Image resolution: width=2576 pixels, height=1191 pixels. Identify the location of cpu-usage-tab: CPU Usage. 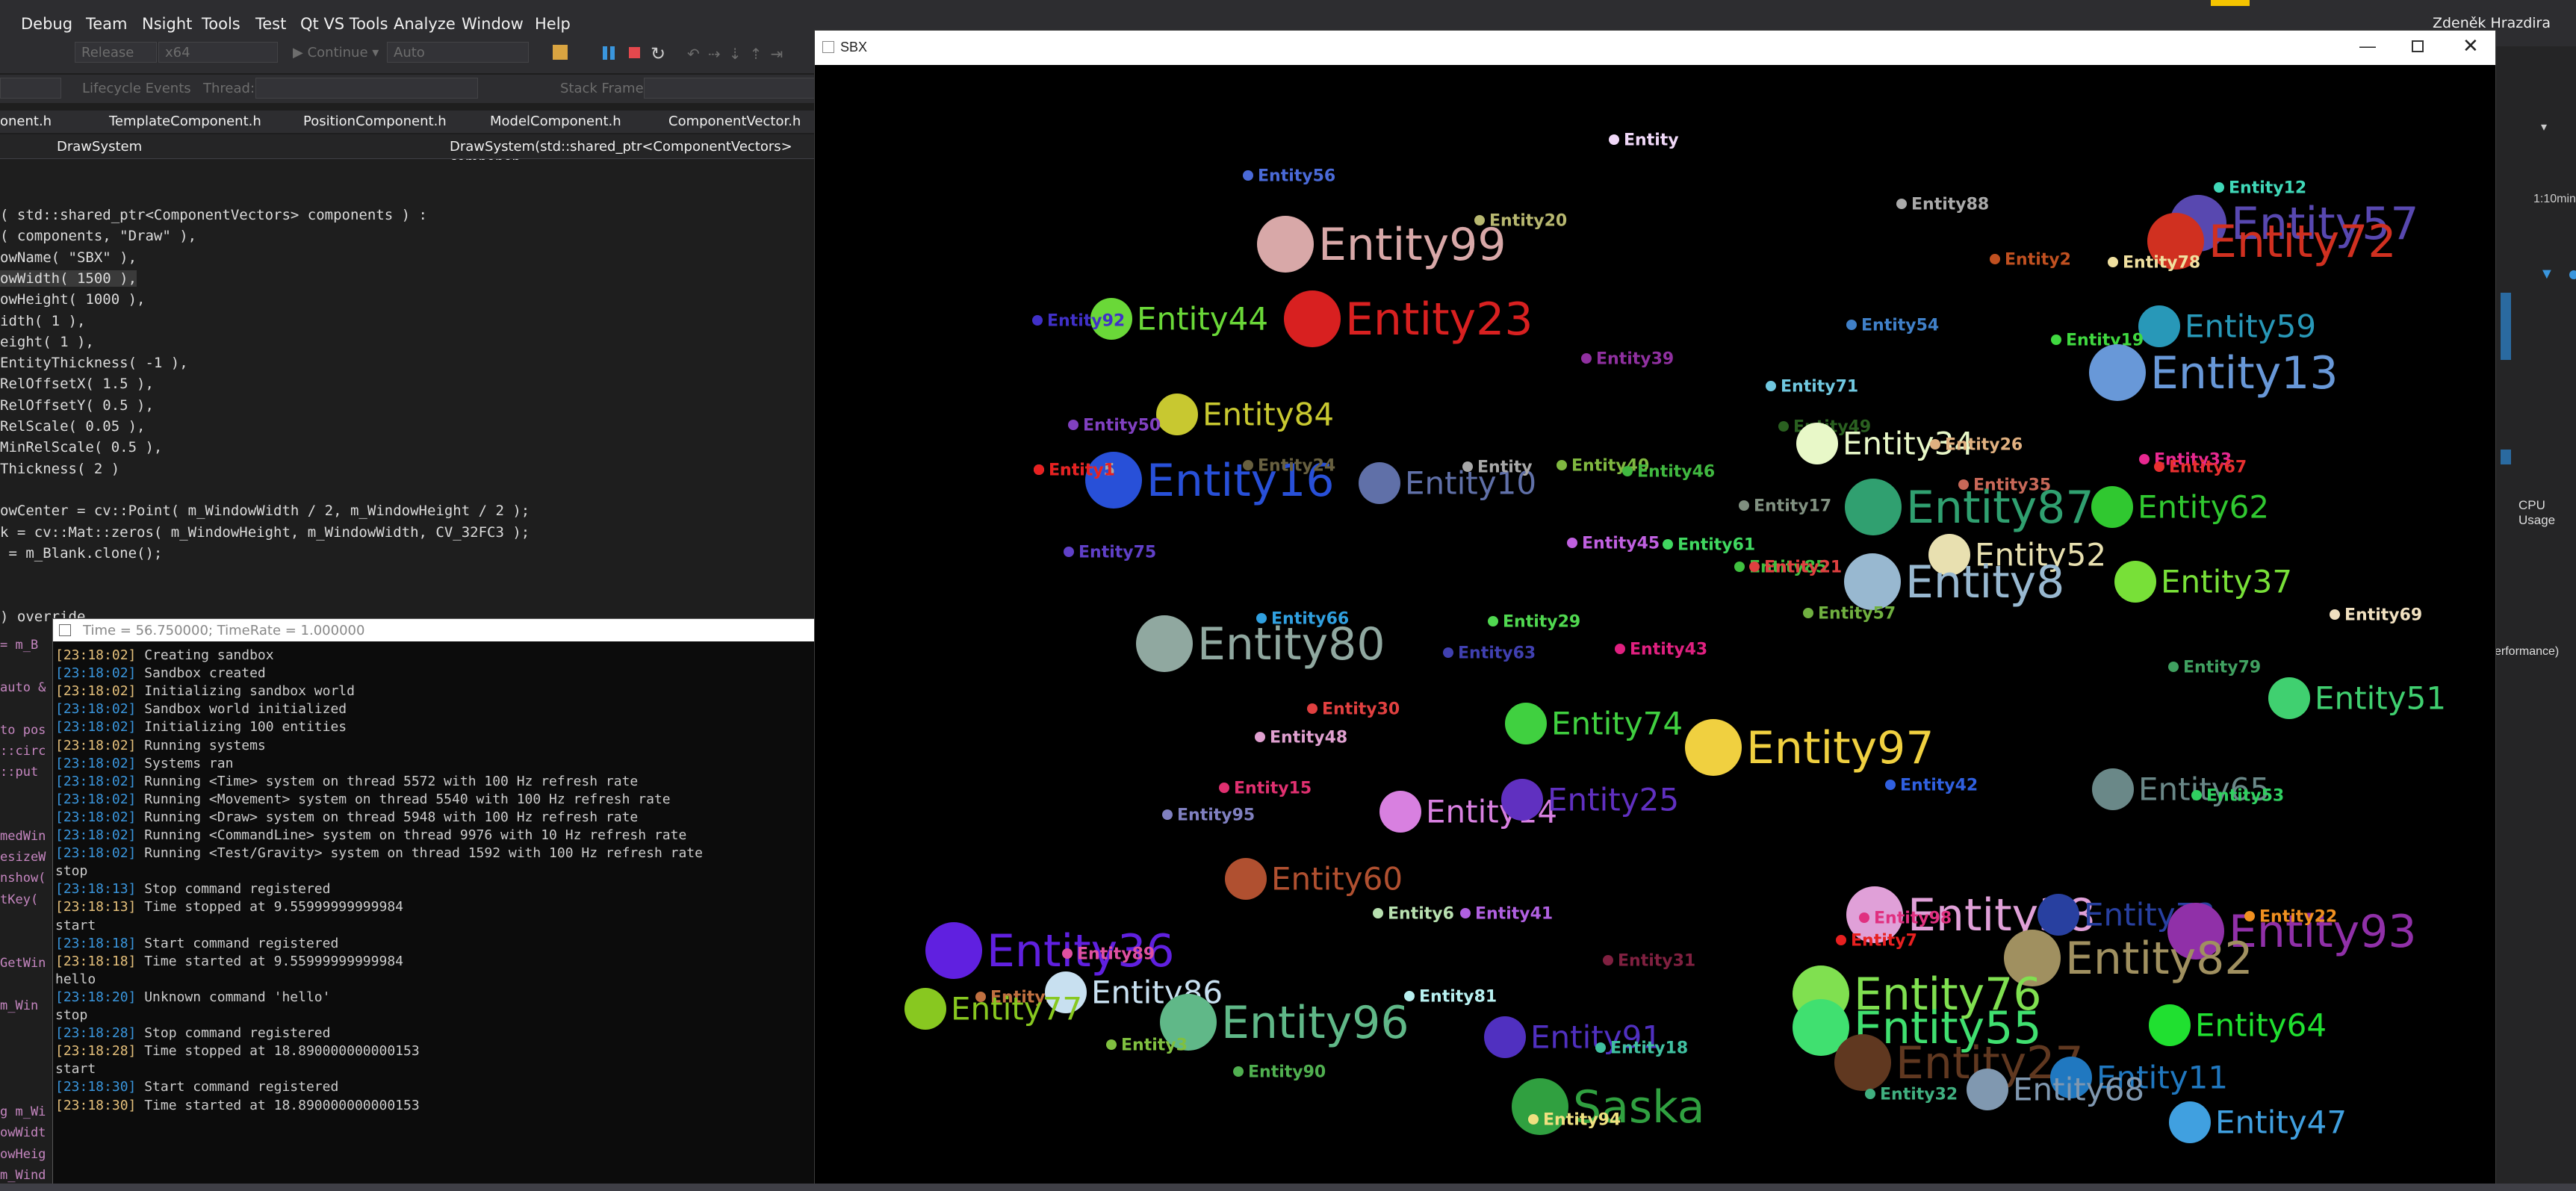
(2547, 513).